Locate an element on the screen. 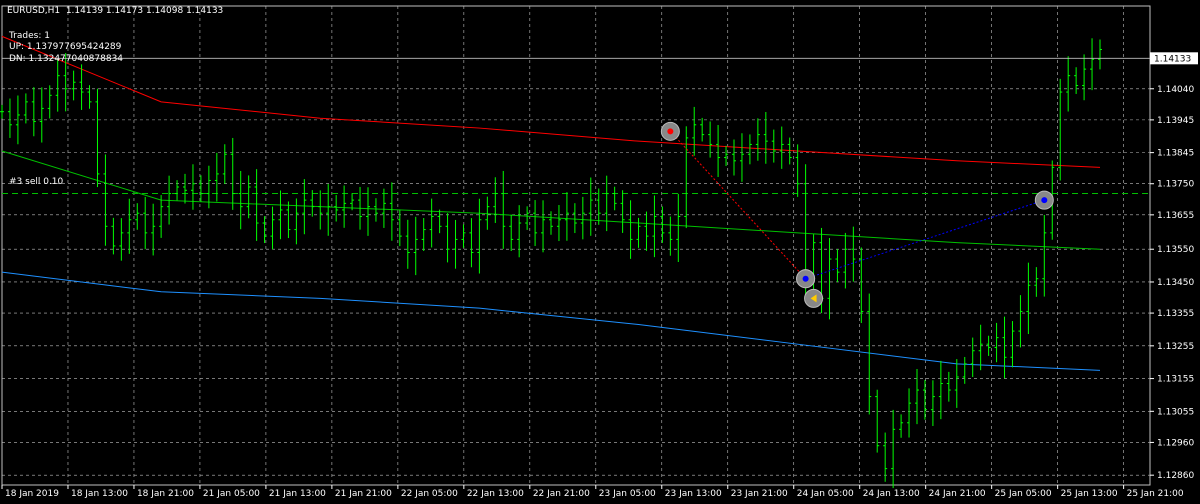 The height and width of the screenshot is (504, 1200). y-tick-label: 1.13255 is located at coordinates (1175, 347).